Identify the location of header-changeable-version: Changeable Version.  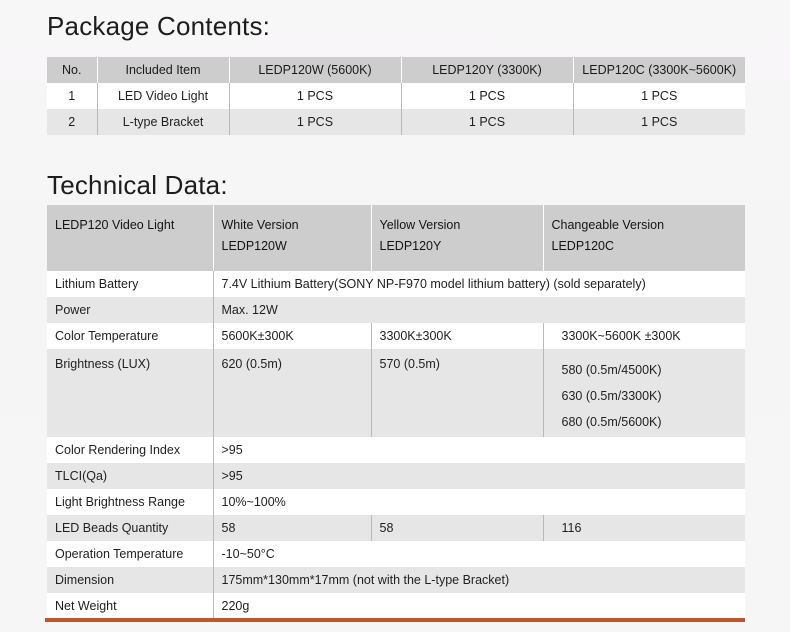
(608, 225).